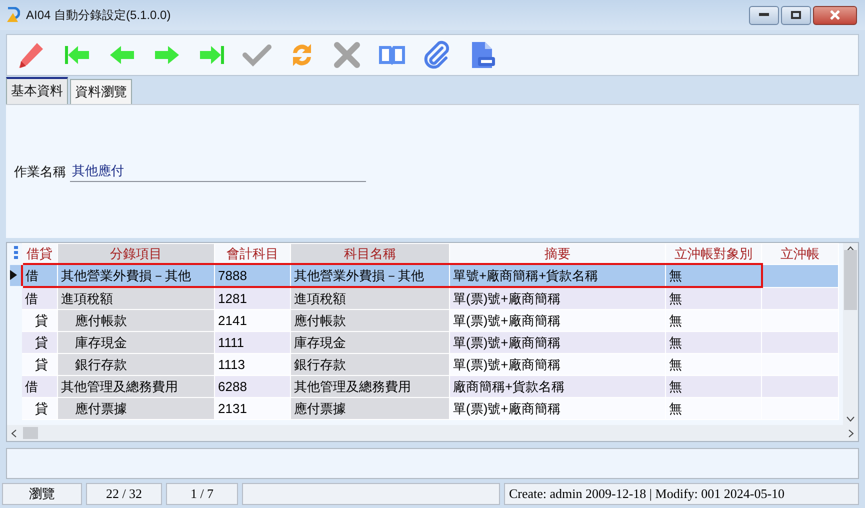  Describe the element at coordinates (40, 171) in the screenshot. I see `field-label: 作業名稱` at that location.